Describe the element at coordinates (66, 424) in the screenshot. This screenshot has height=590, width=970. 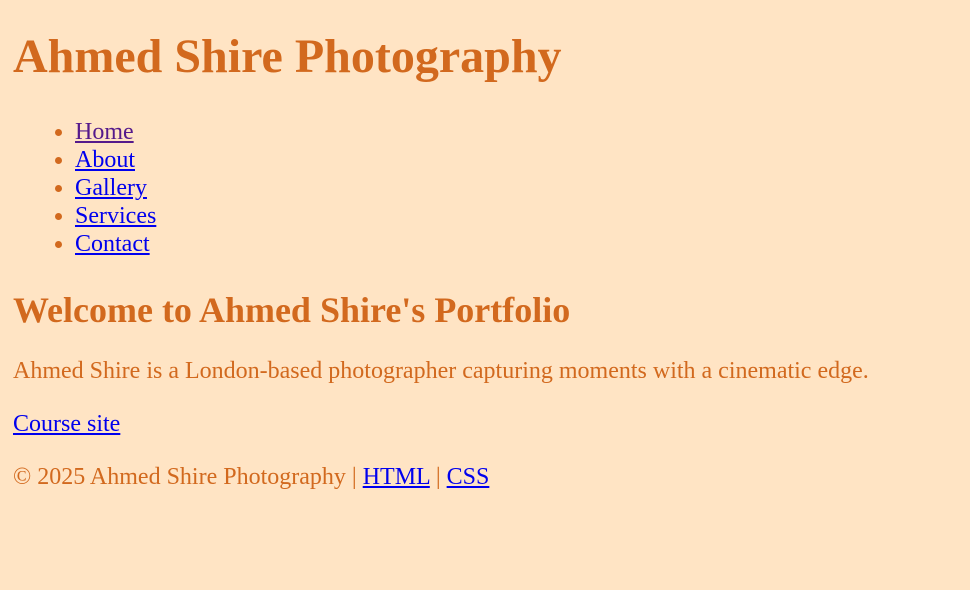
I see `course-site-link: Course site` at that location.